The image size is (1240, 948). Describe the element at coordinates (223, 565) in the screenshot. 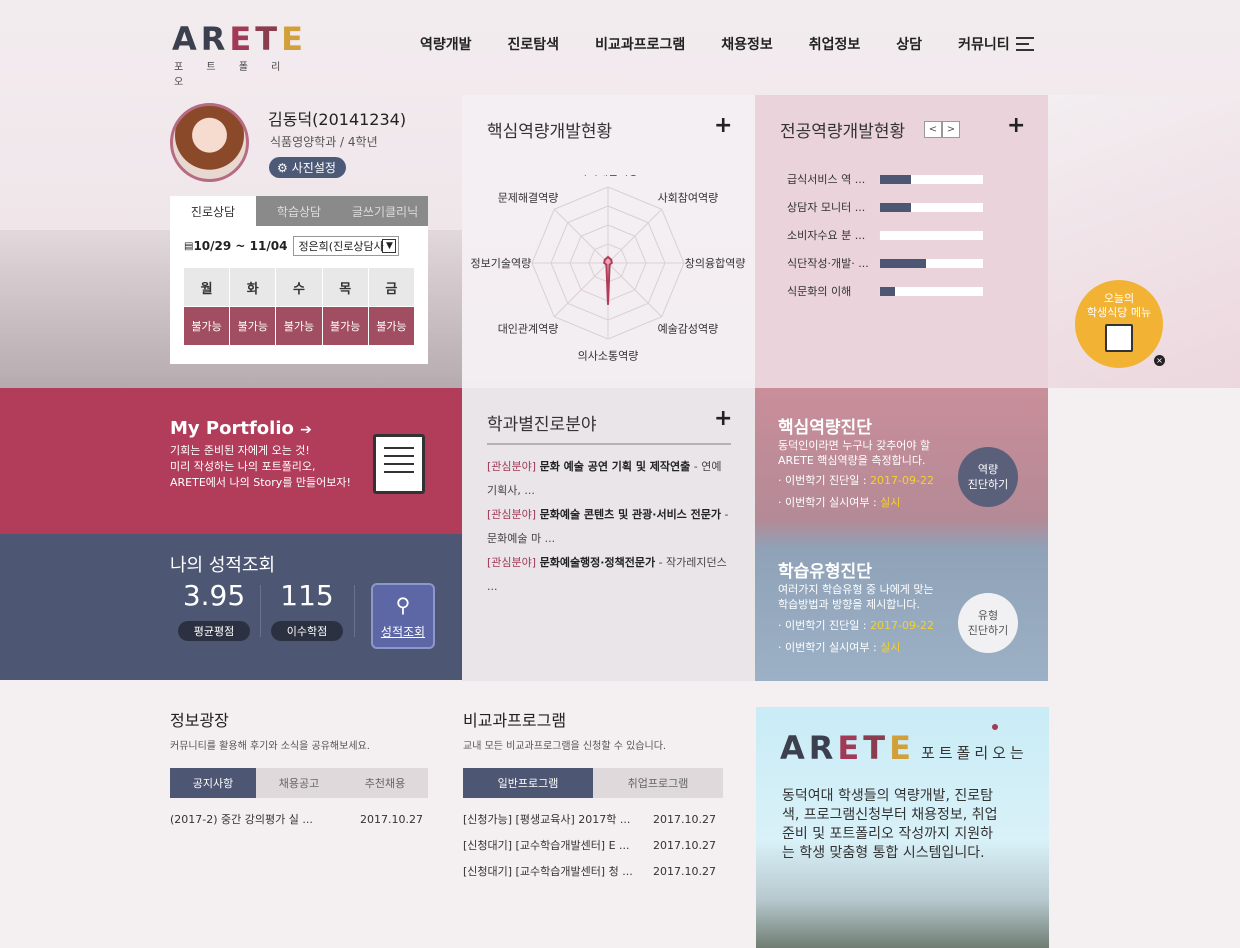

I see `grade-title: 나의 성적조회` at that location.